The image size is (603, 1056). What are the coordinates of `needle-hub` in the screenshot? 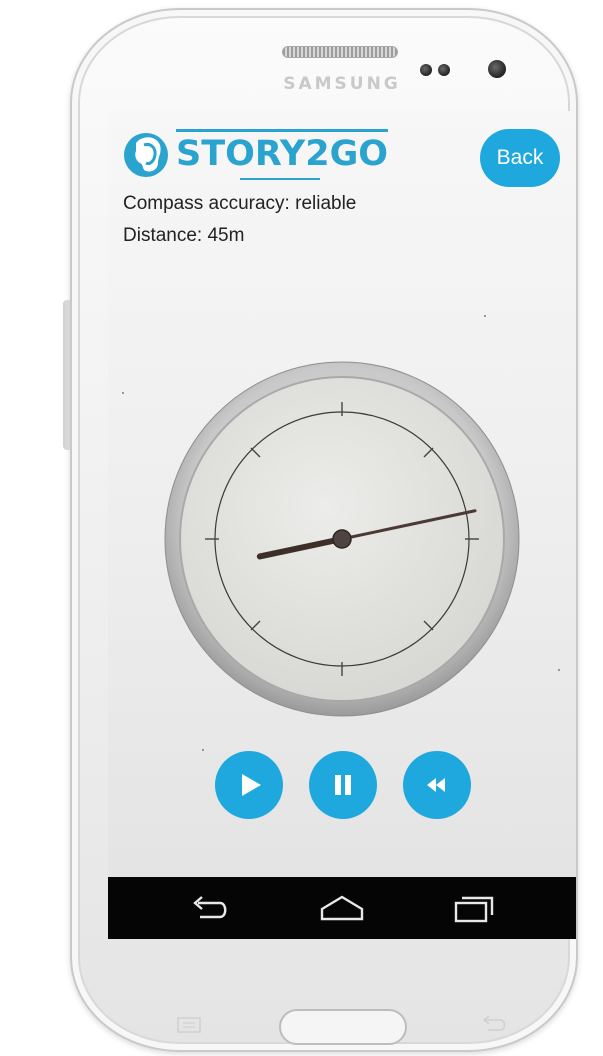 It's located at (342, 539).